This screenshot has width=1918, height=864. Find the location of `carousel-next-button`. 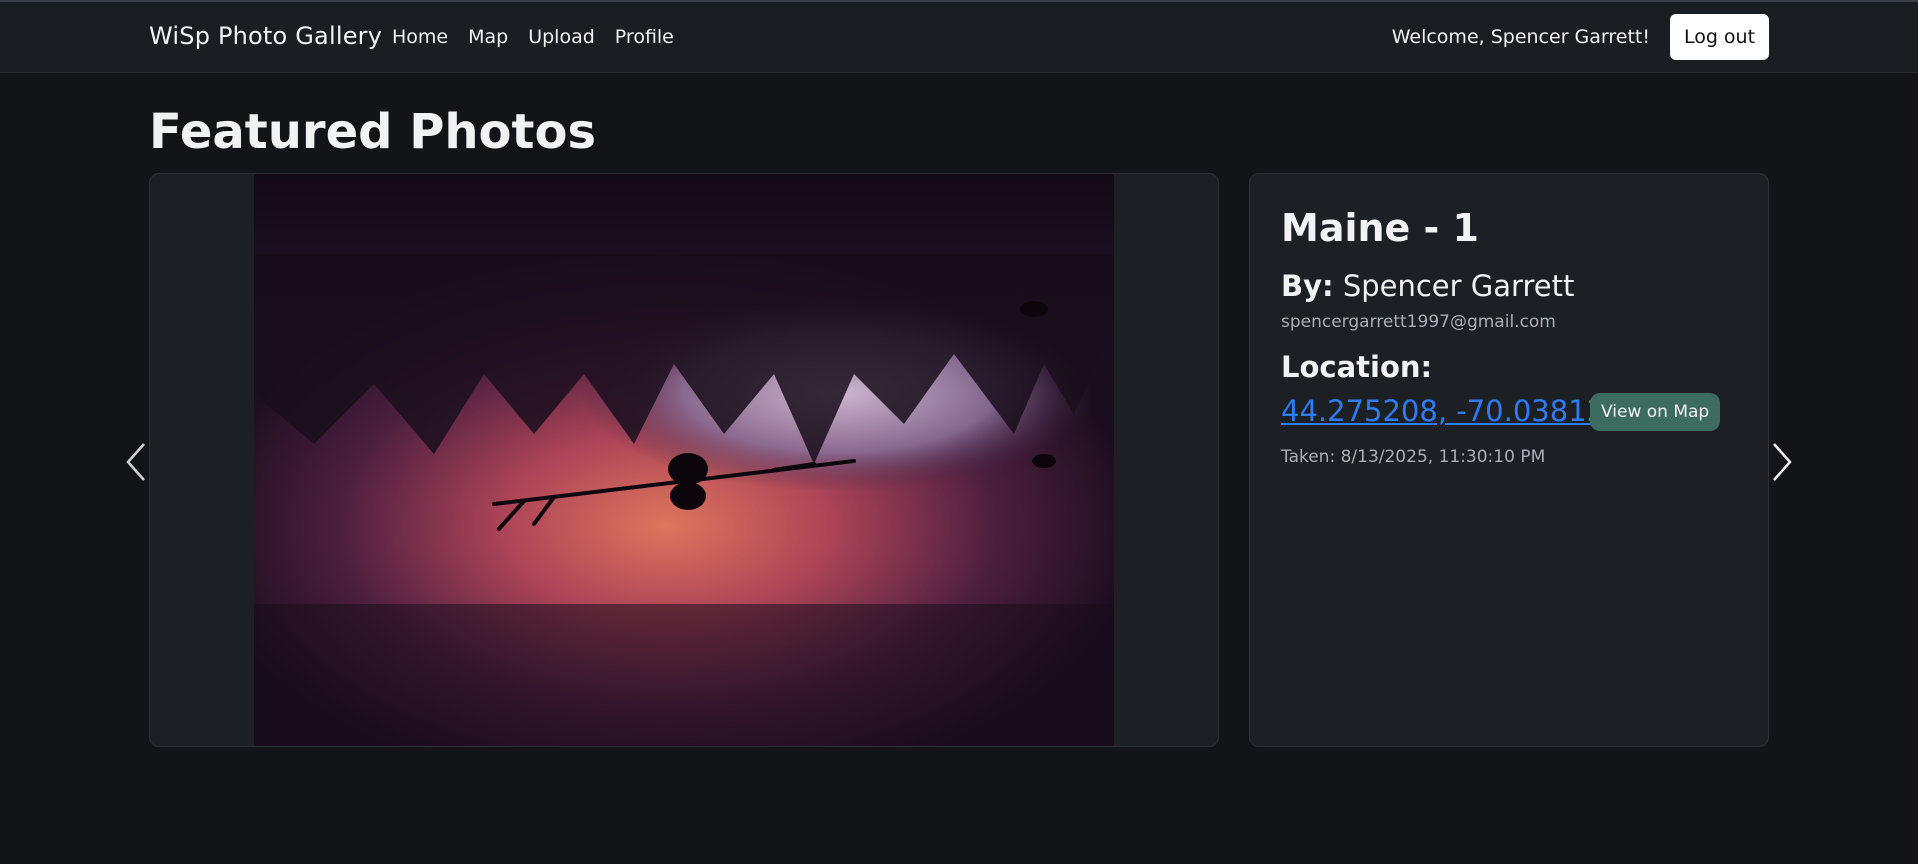

carousel-next-button is located at coordinates (1781, 462).